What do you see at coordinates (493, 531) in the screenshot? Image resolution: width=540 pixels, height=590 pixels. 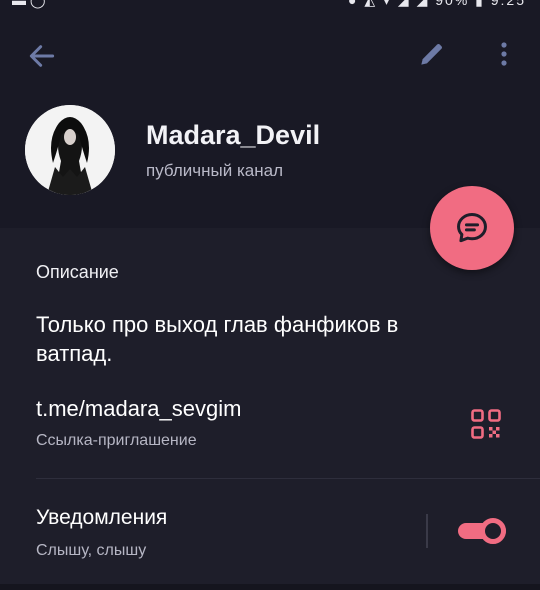 I see `toggle-thumb` at bounding box center [493, 531].